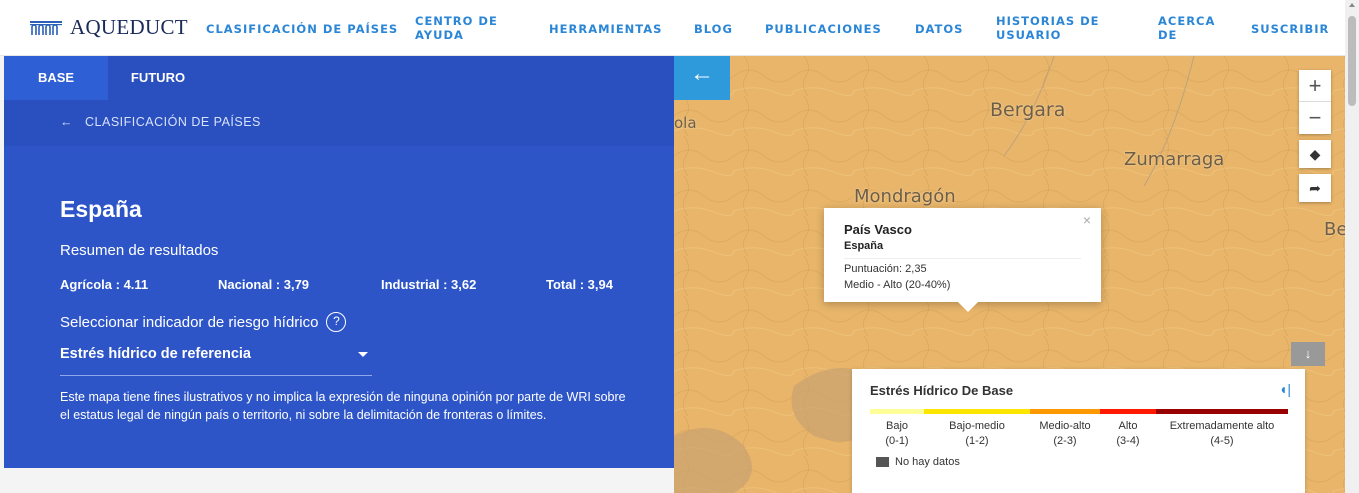  What do you see at coordinates (1028, 110) in the screenshot?
I see `town-bergara: Bergara` at bounding box center [1028, 110].